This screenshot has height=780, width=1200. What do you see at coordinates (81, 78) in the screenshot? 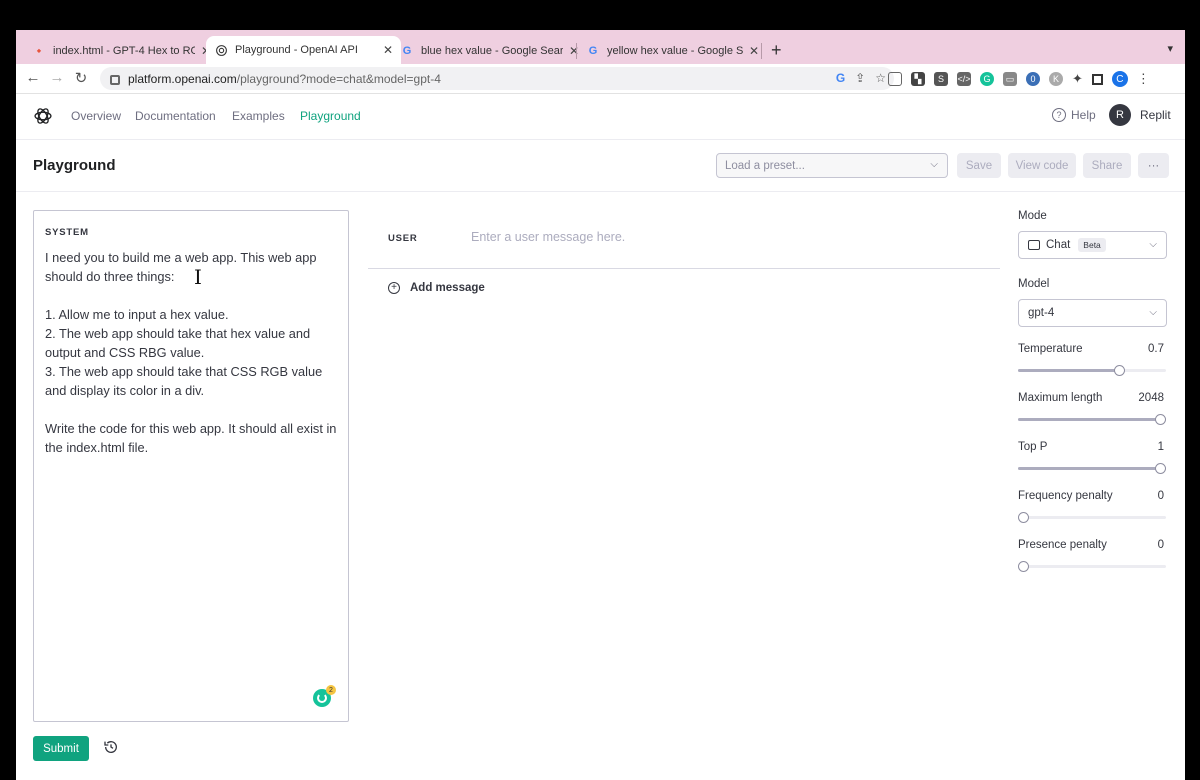
I see `reload-icon: ↻` at bounding box center [81, 78].